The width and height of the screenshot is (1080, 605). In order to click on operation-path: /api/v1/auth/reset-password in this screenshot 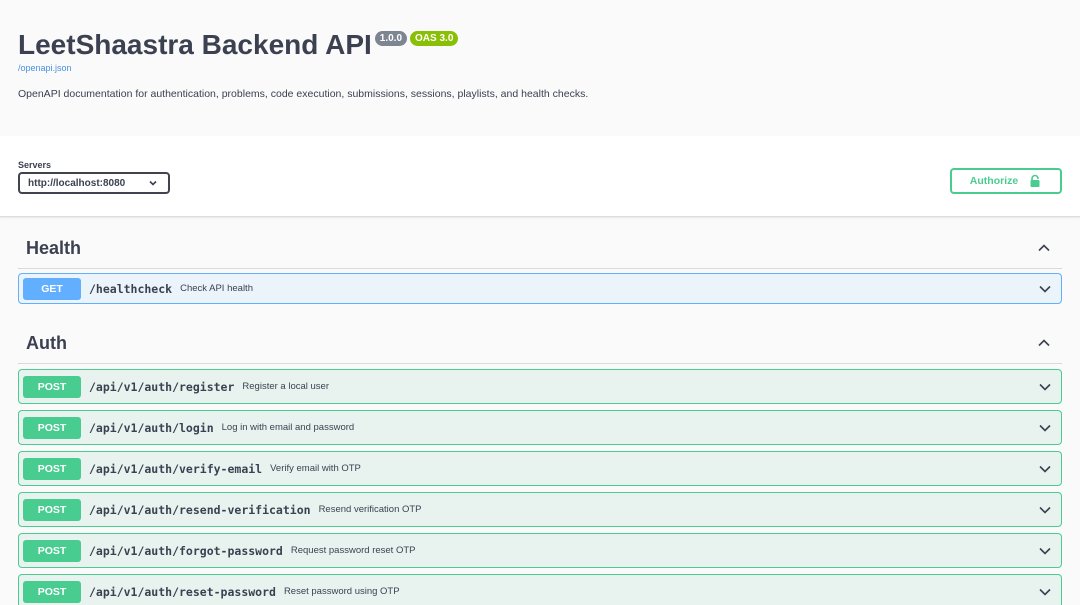, I will do `click(182, 591)`.